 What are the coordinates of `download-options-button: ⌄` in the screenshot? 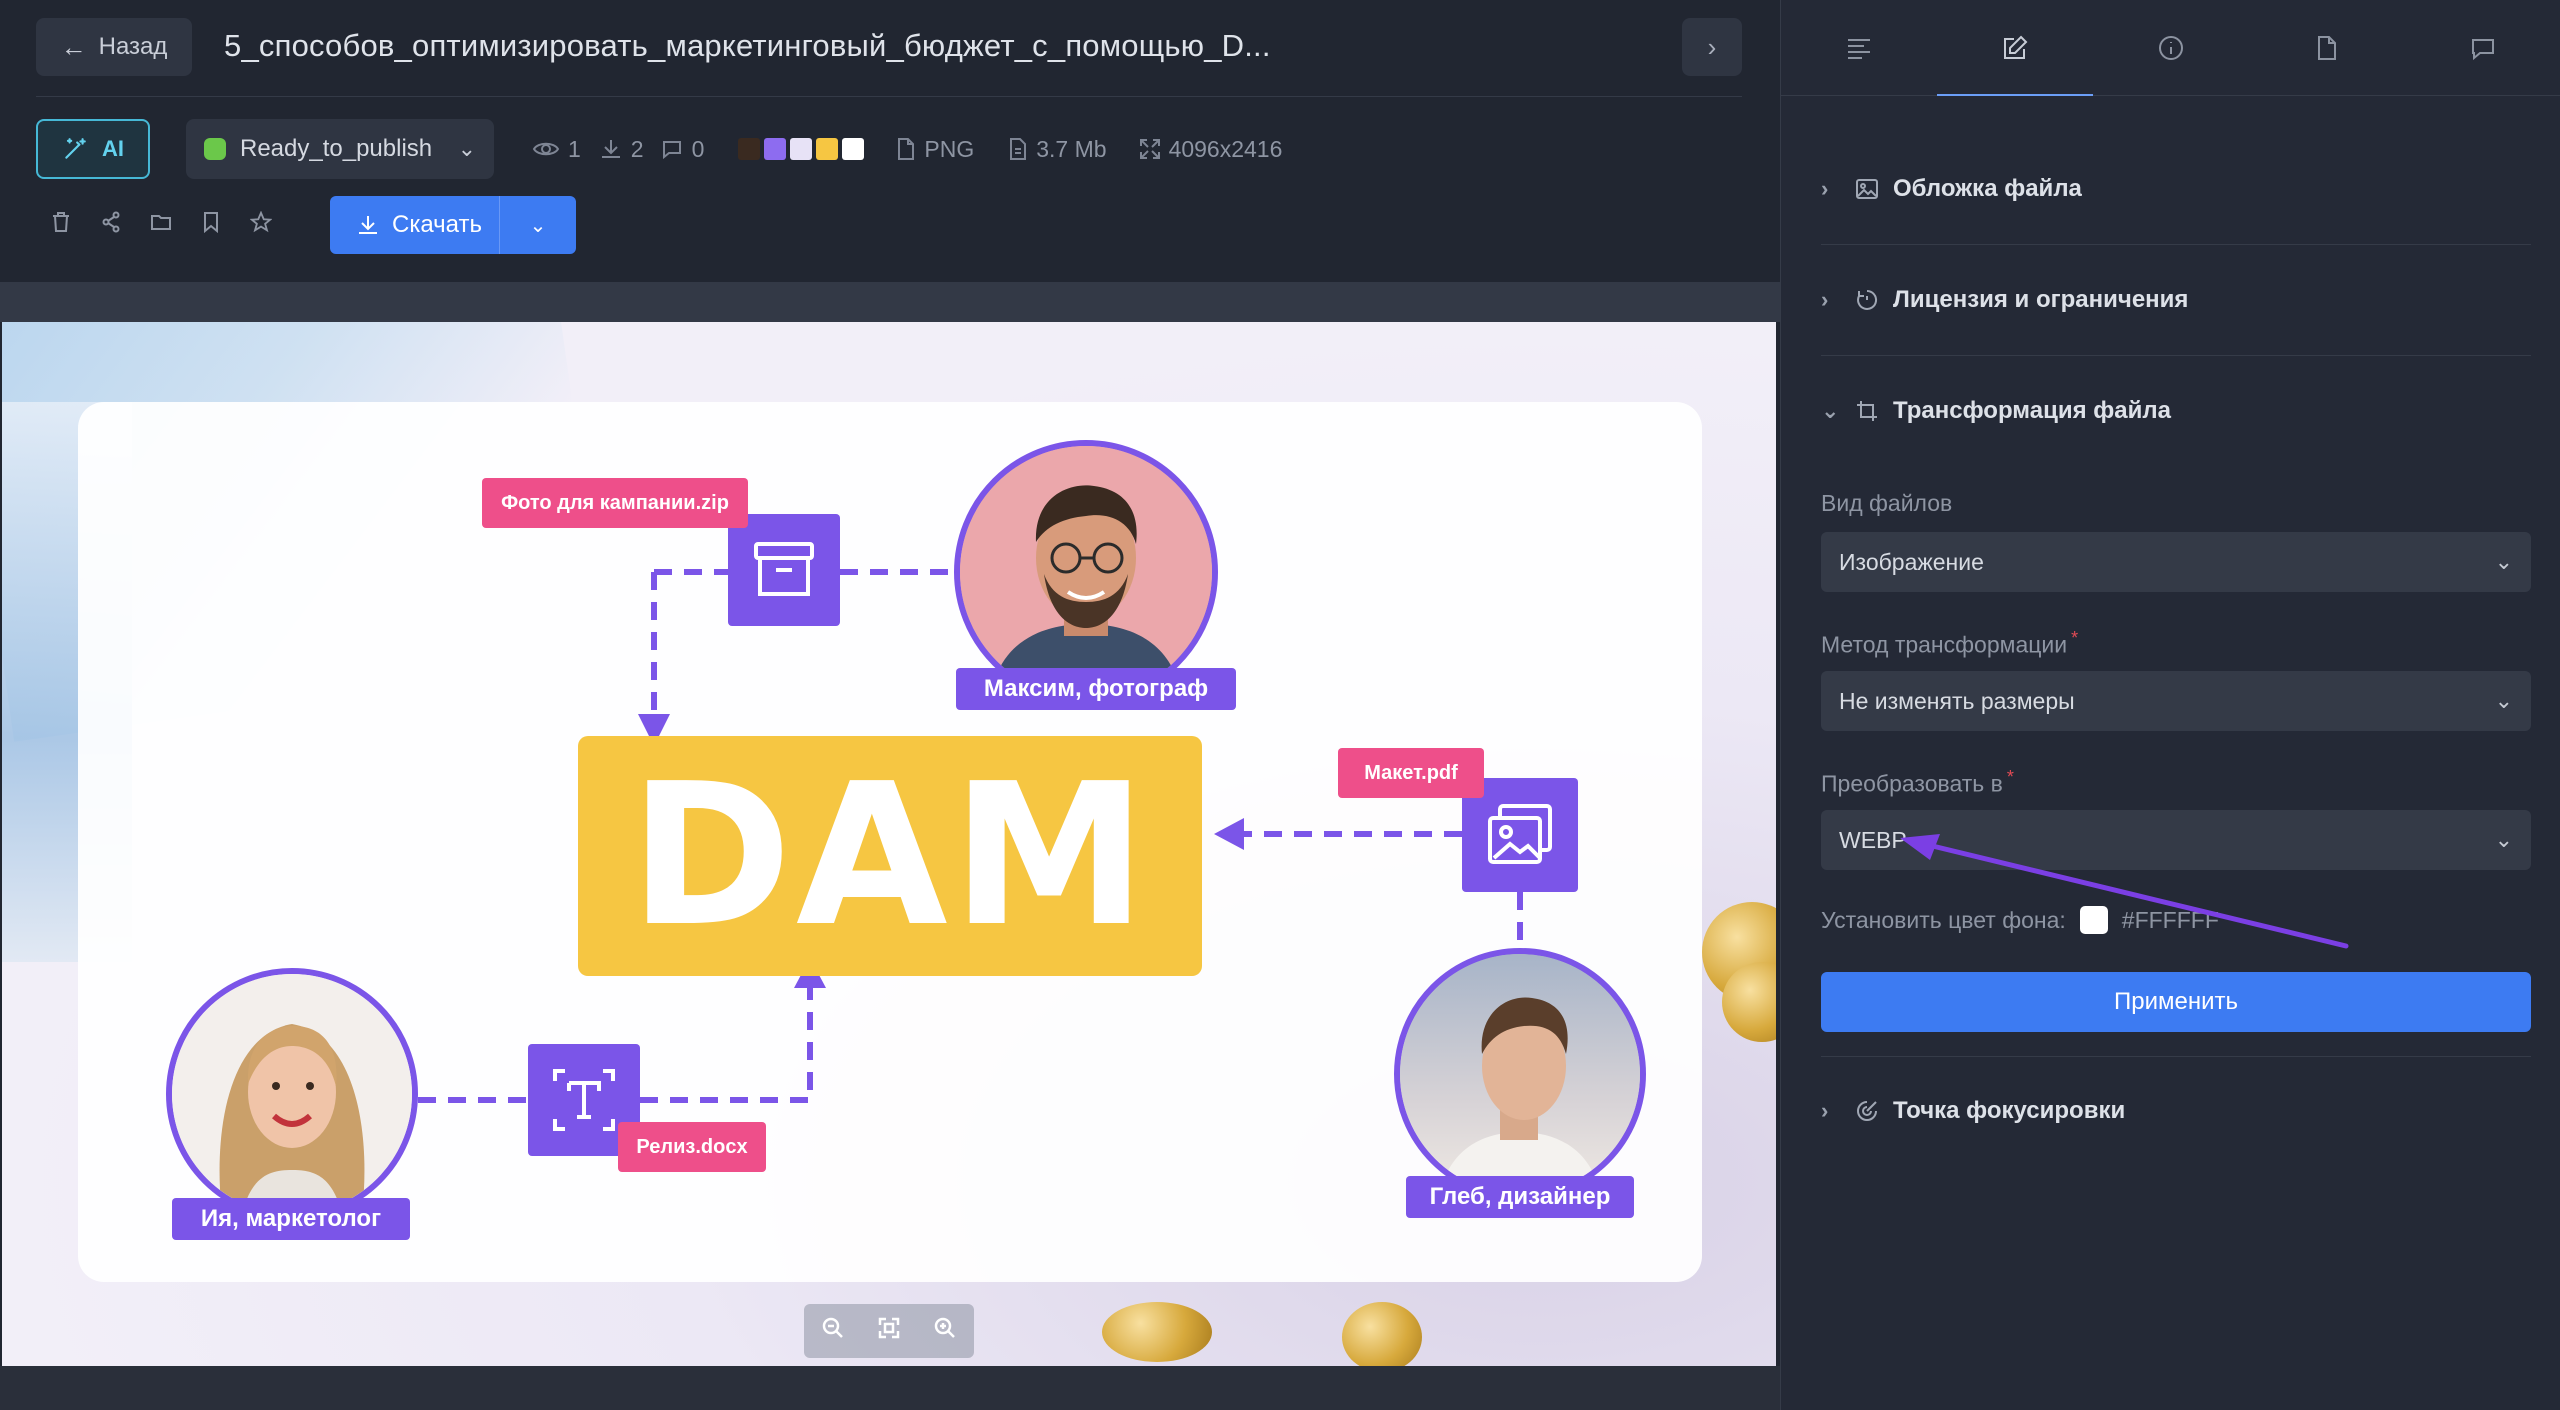 It's located at (538, 225).